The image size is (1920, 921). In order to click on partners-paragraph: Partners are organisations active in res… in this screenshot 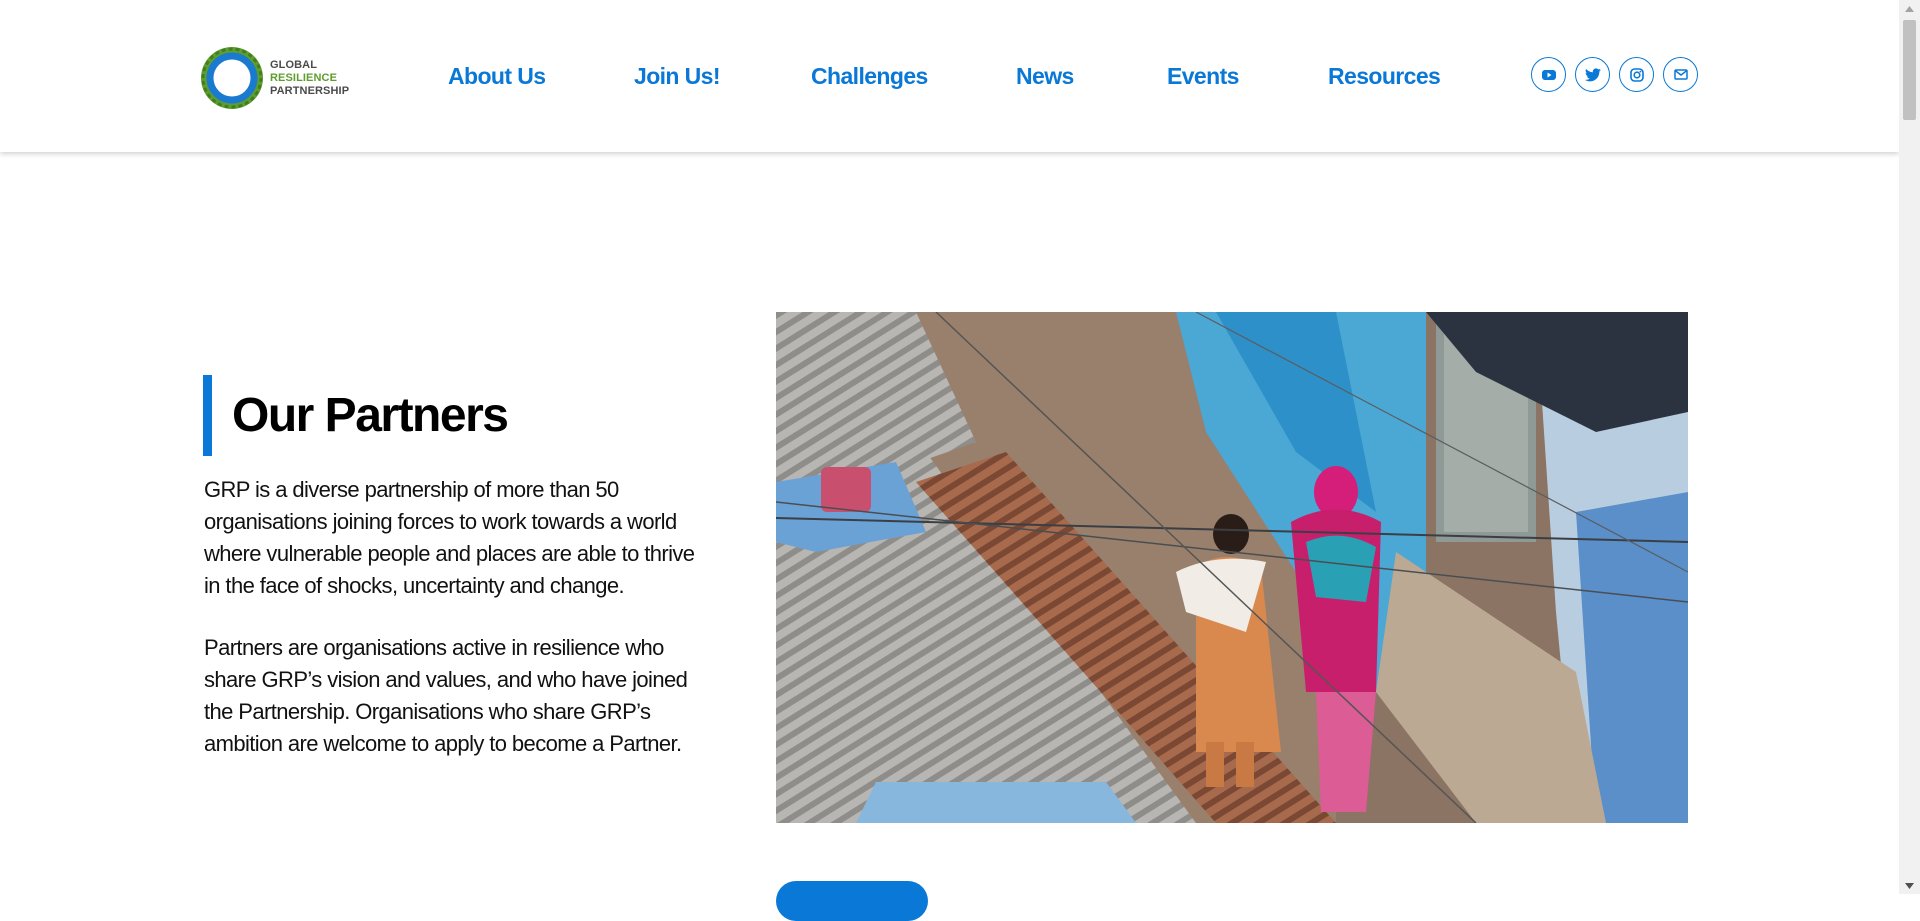, I will do `click(446, 695)`.